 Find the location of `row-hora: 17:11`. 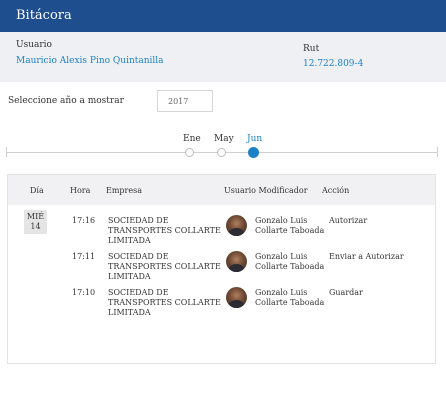

row-hora: 17:11 is located at coordinates (84, 256).